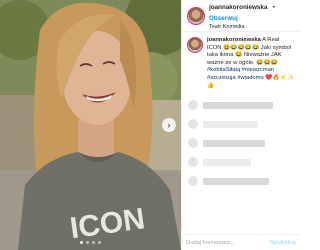  I want to click on publish-button: Opublikuj, so click(282, 243).